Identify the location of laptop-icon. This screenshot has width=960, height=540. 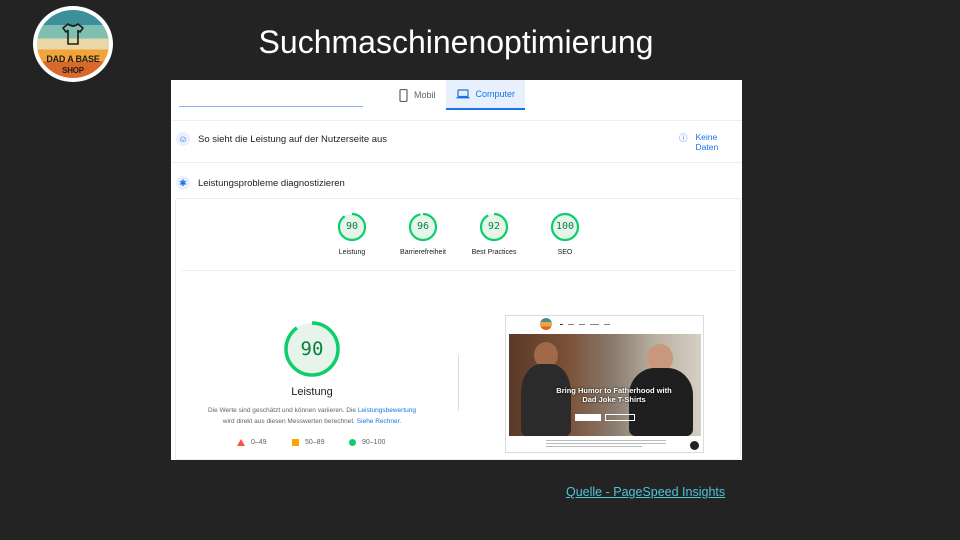
(463, 94).